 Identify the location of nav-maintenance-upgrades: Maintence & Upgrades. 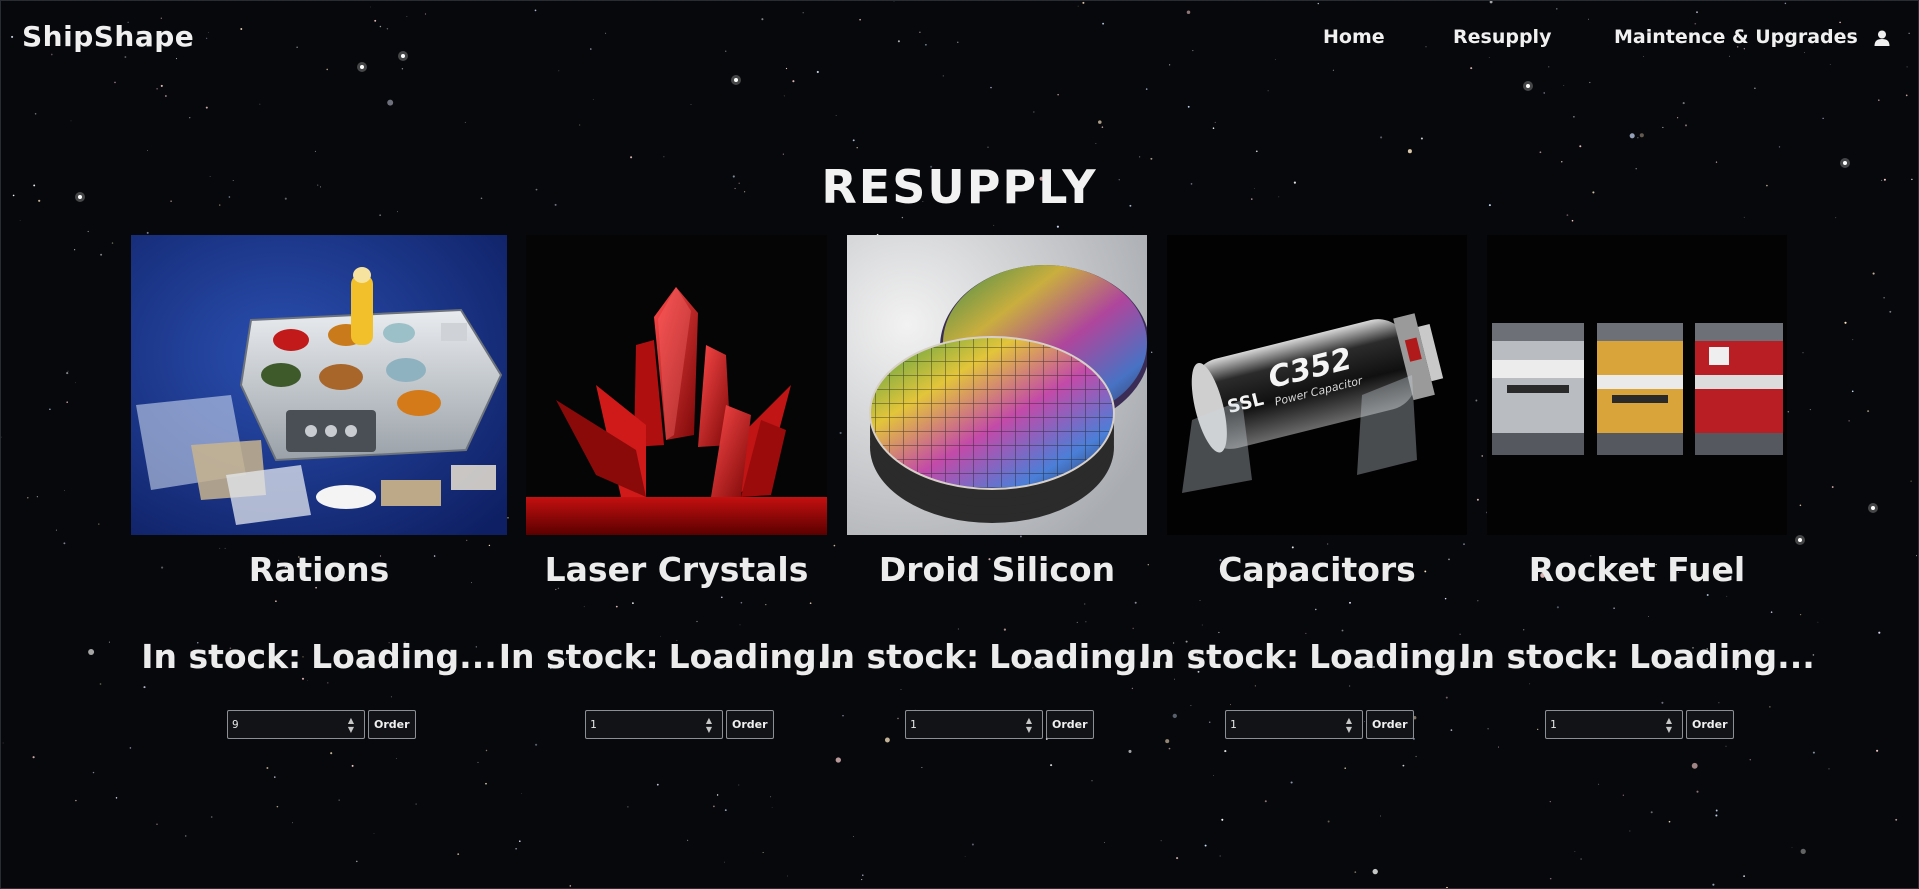
(1736, 37).